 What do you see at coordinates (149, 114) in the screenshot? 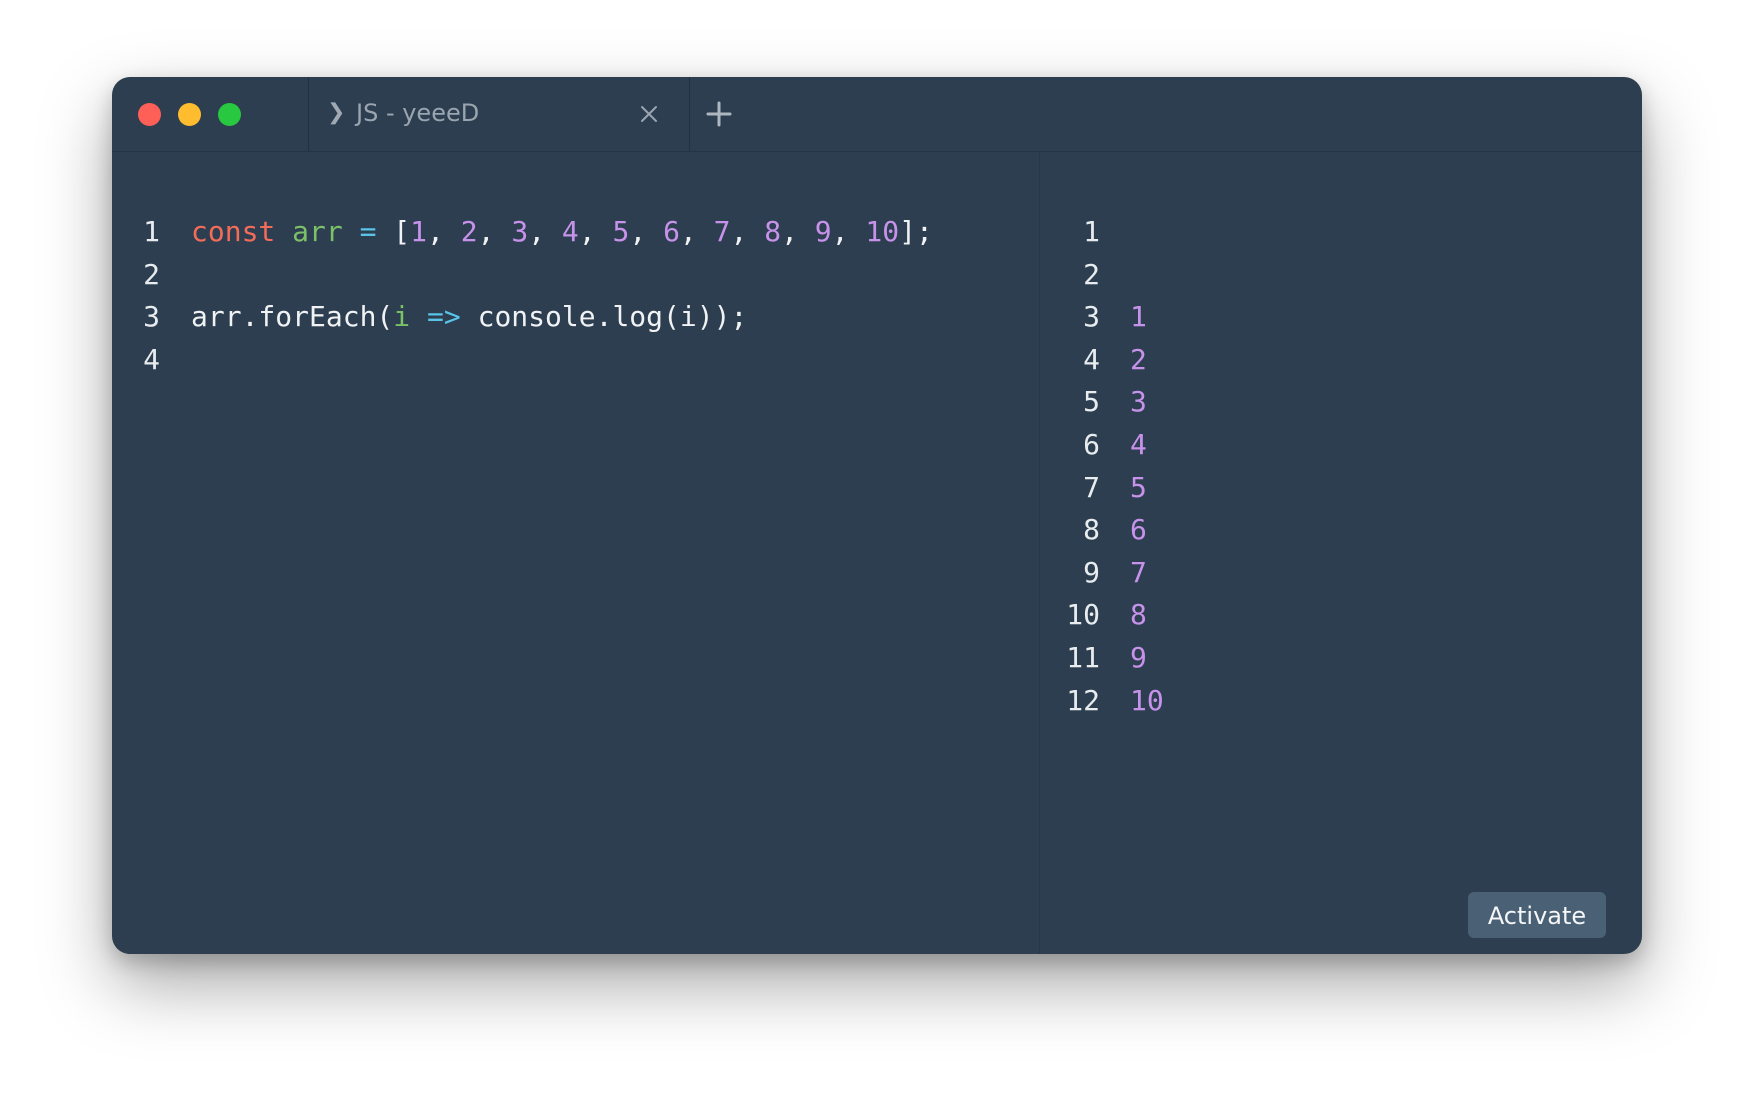
I see `close-window-button` at bounding box center [149, 114].